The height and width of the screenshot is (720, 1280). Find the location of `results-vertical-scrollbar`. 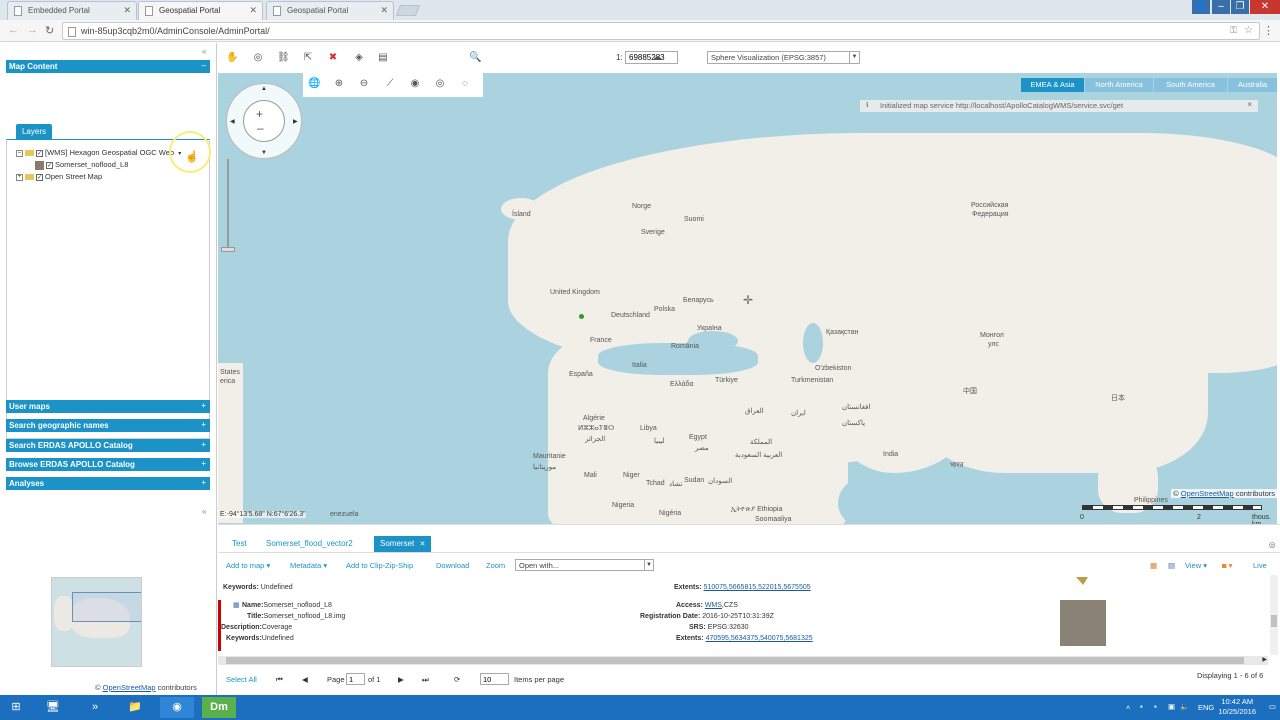

results-vertical-scrollbar is located at coordinates (1274, 615).